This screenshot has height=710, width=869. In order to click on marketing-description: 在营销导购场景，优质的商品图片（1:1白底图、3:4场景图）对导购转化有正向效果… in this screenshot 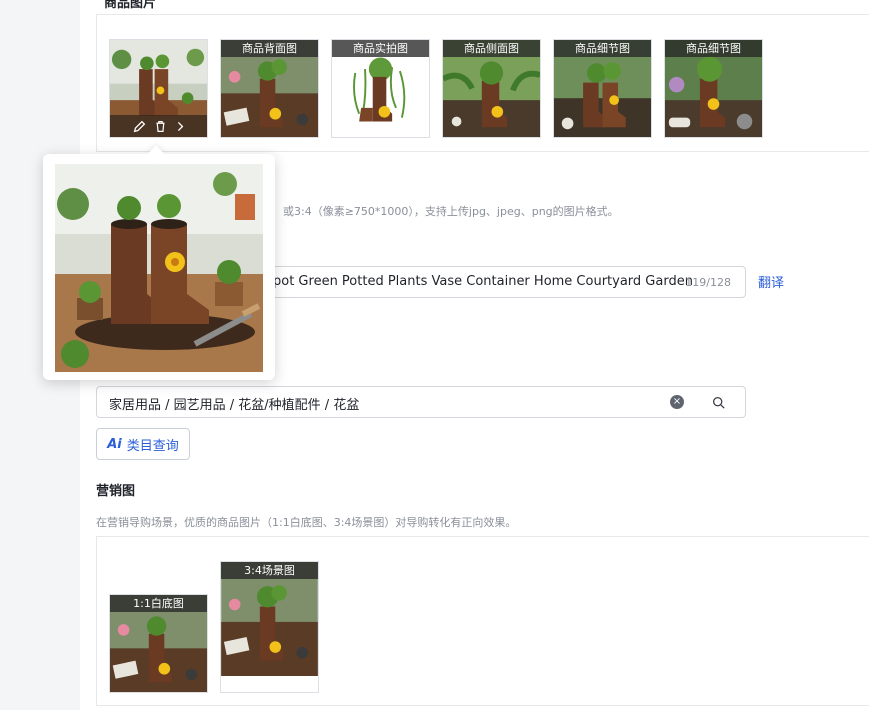, I will do `click(306, 522)`.